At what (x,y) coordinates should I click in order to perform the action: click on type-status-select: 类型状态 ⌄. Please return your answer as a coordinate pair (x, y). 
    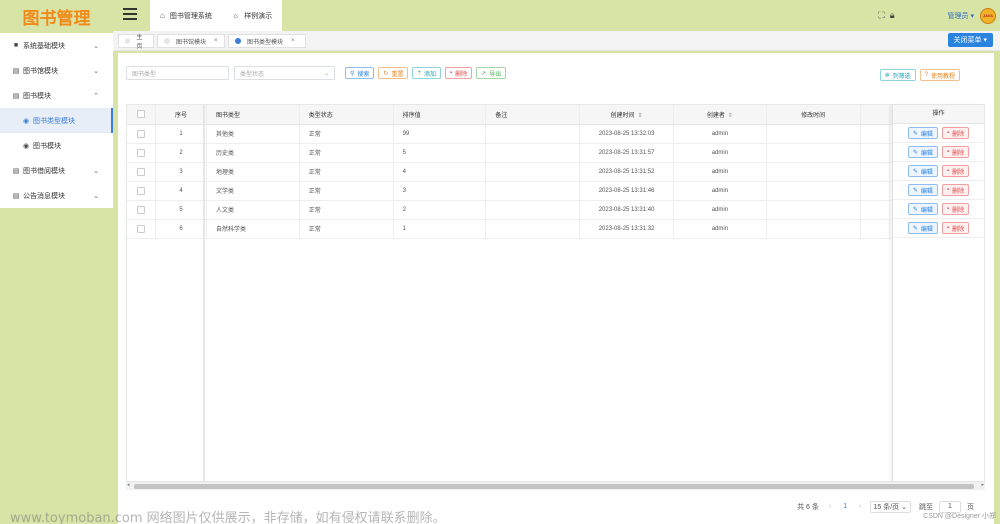
    Looking at the image, I should click on (284, 73).